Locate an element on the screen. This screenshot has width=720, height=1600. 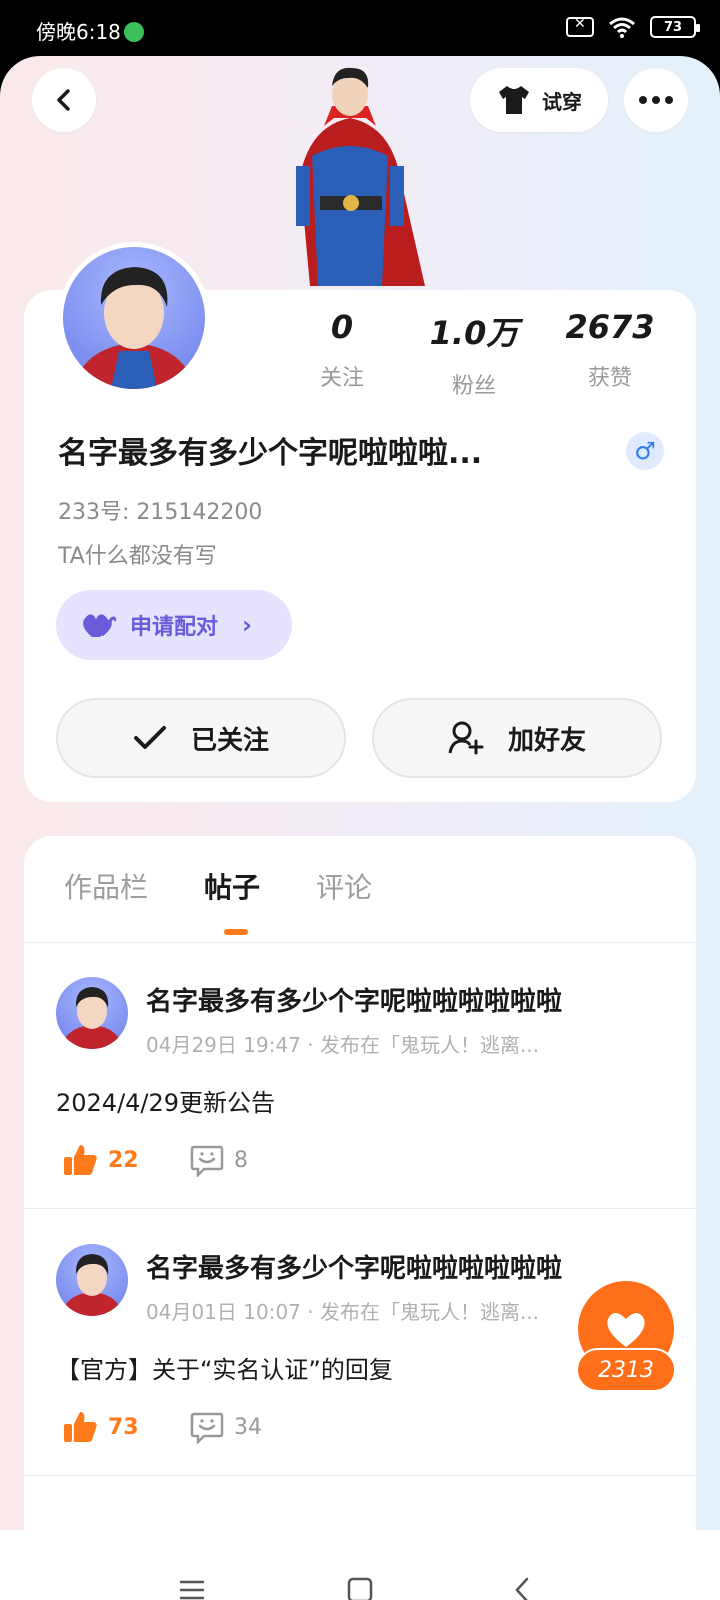
status-time: 傍晚6:18 is located at coordinates (78, 32).